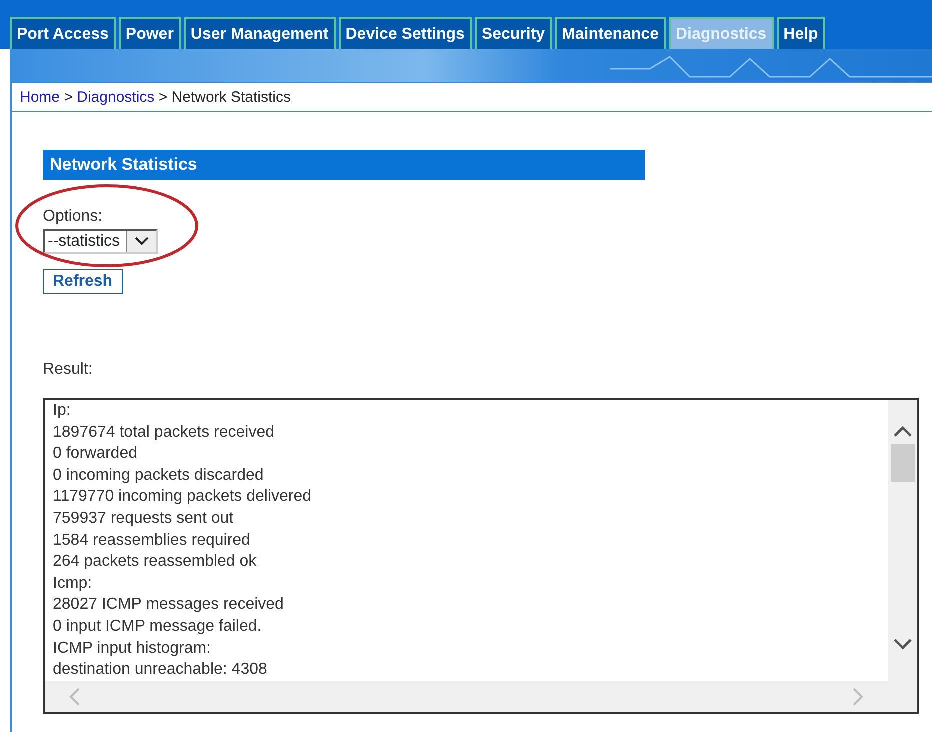 Image resolution: width=932 pixels, height=732 pixels. I want to click on chevron-down-icon, so click(141, 241).